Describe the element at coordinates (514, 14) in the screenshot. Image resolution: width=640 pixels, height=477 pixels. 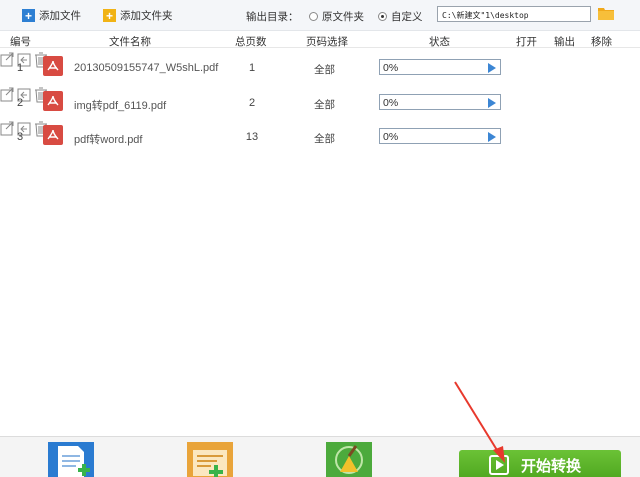
I see `output-path-input: C:\新建文"1\desktop` at that location.